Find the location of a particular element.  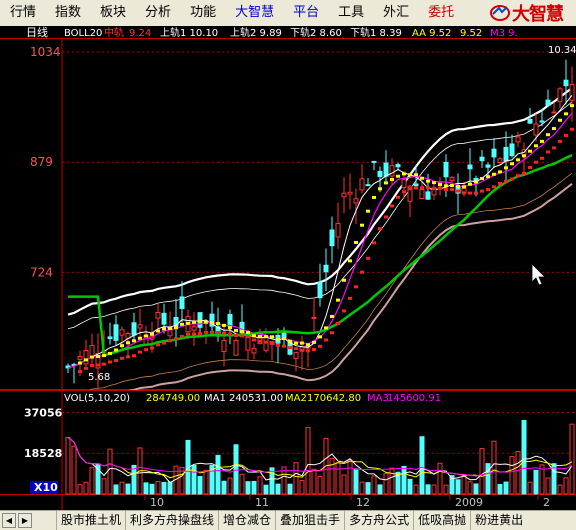

tab-6: 粉进黄出 is located at coordinates (498, 520).